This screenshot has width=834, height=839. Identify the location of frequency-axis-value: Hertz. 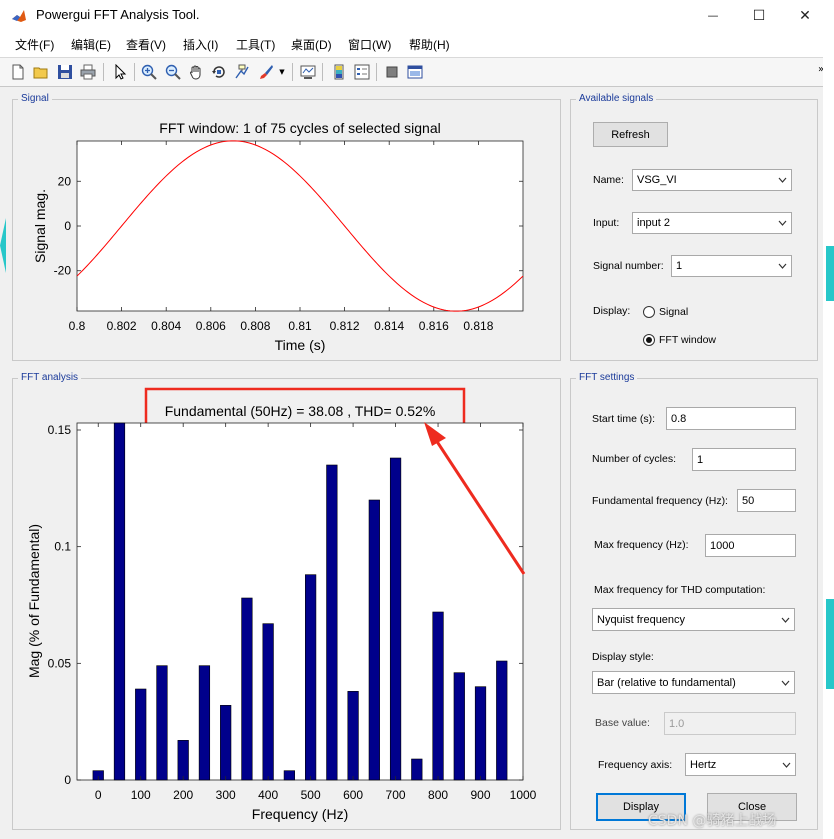
(703, 764).